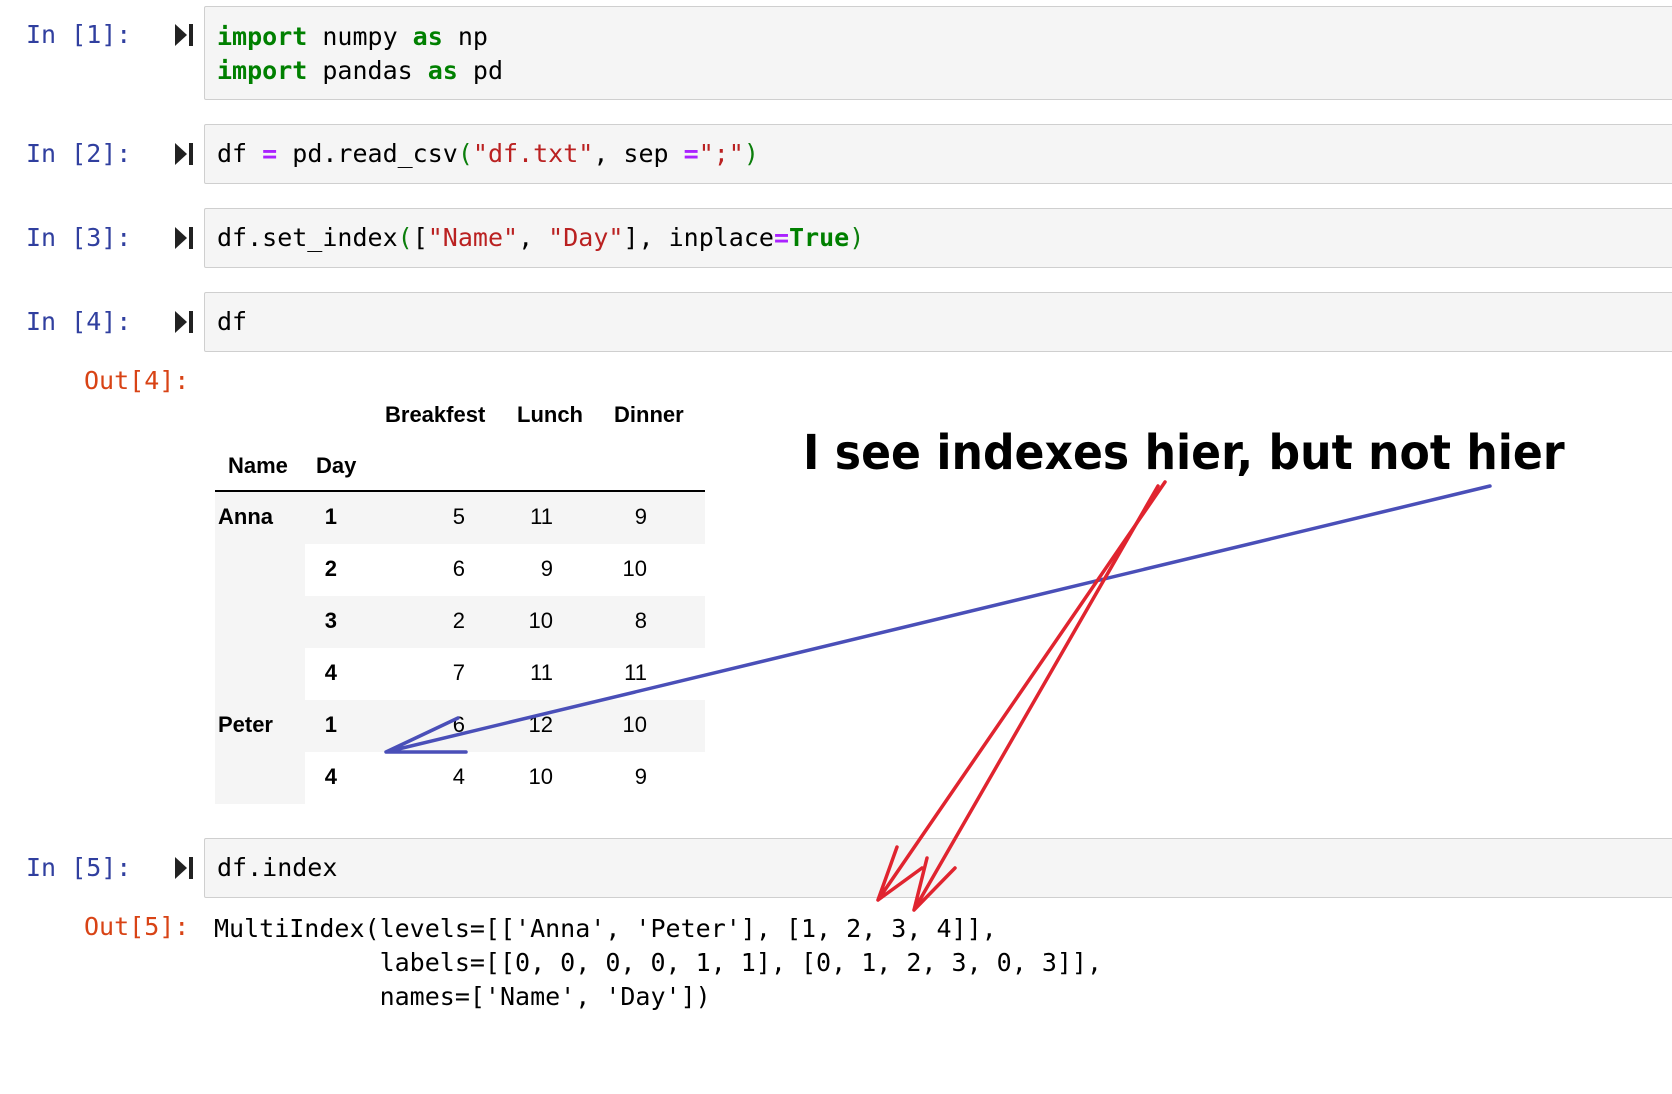 The width and height of the screenshot is (1672, 1094). I want to click on in-prompt-1: In [1]:, so click(79, 34).